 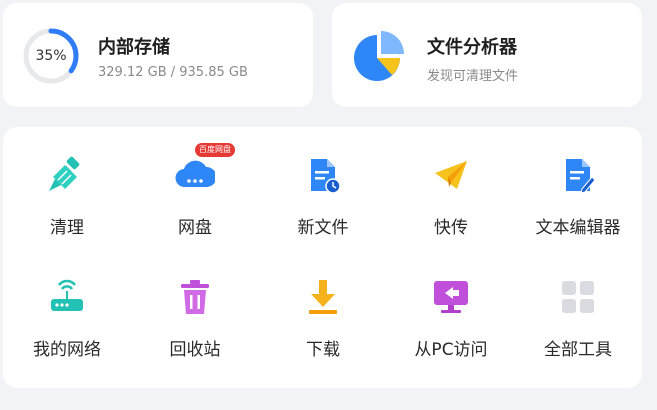 I want to click on pc-access-icon, so click(x=451, y=297).